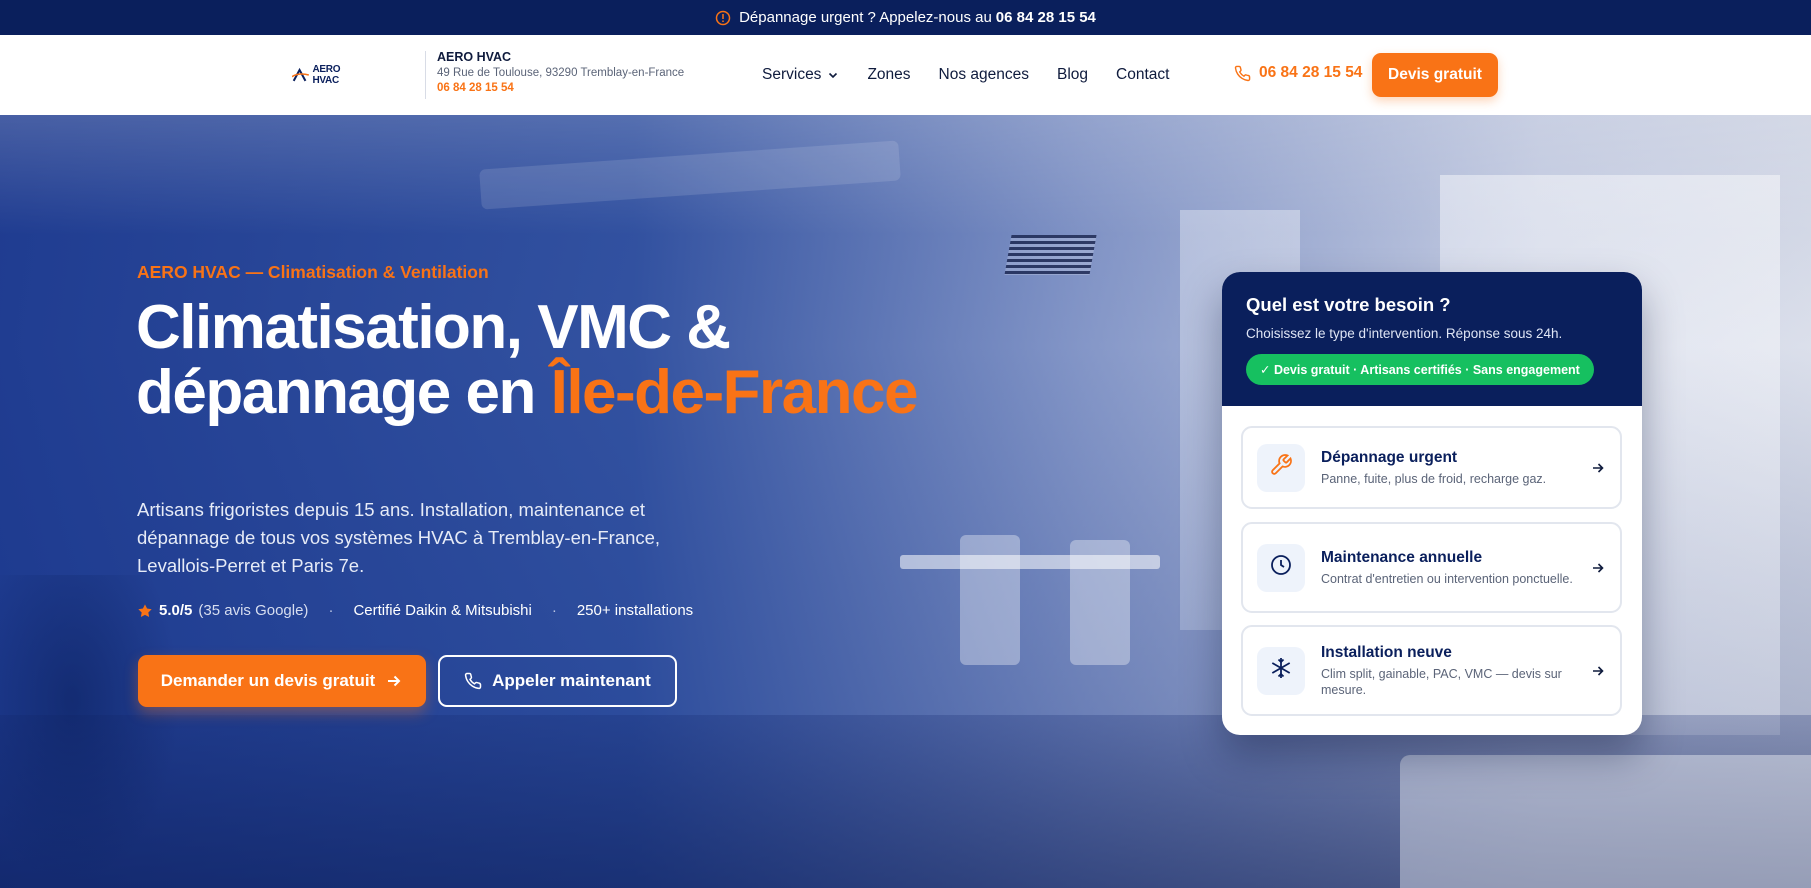 The width and height of the screenshot is (1811, 888). I want to click on nav-services-label: Services, so click(792, 74).